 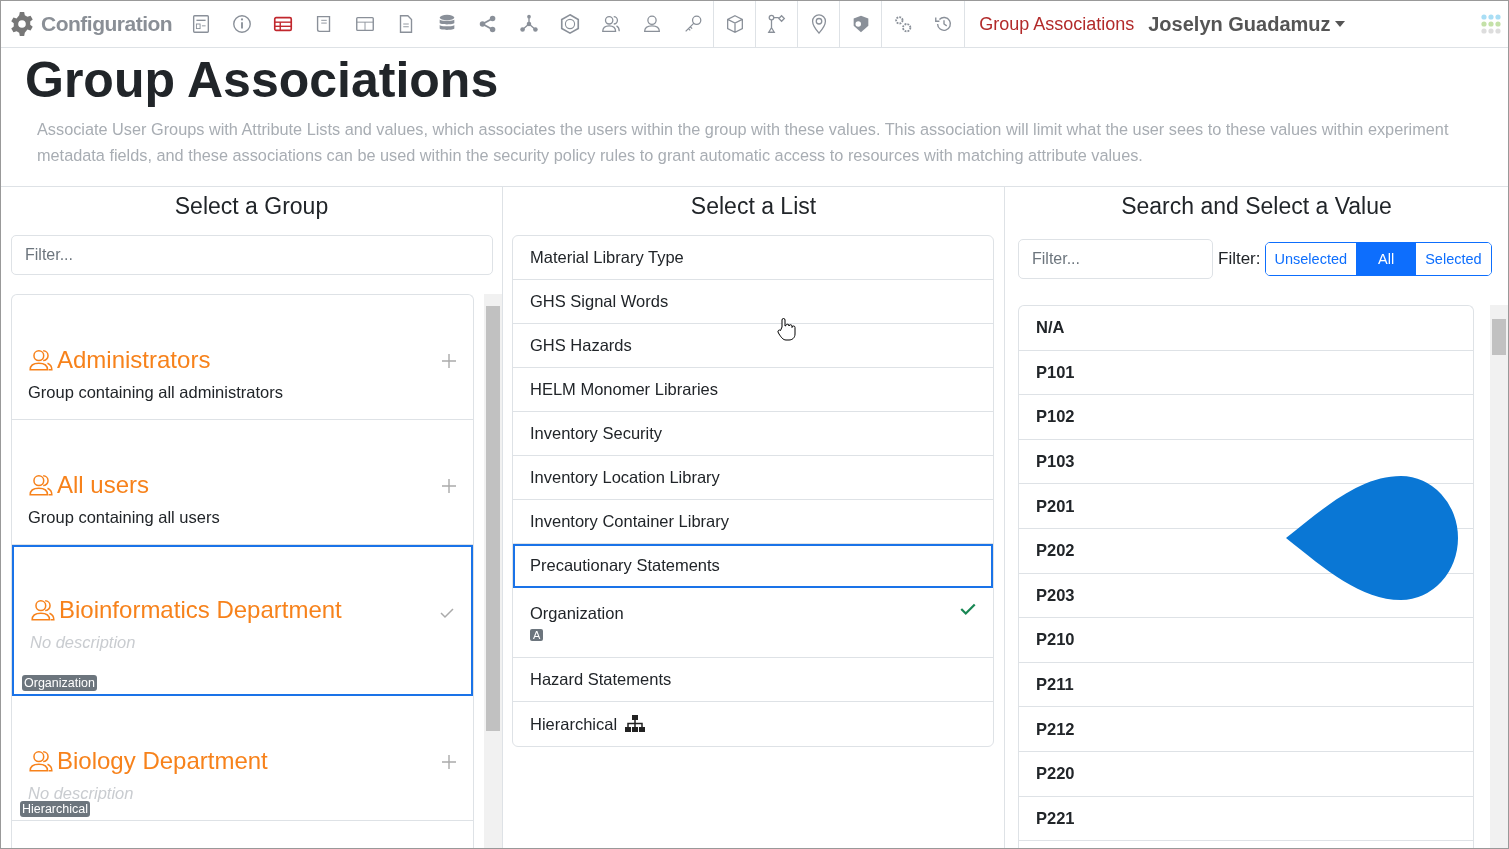 I want to click on list-item: Inventory Security, so click(x=753, y=434).